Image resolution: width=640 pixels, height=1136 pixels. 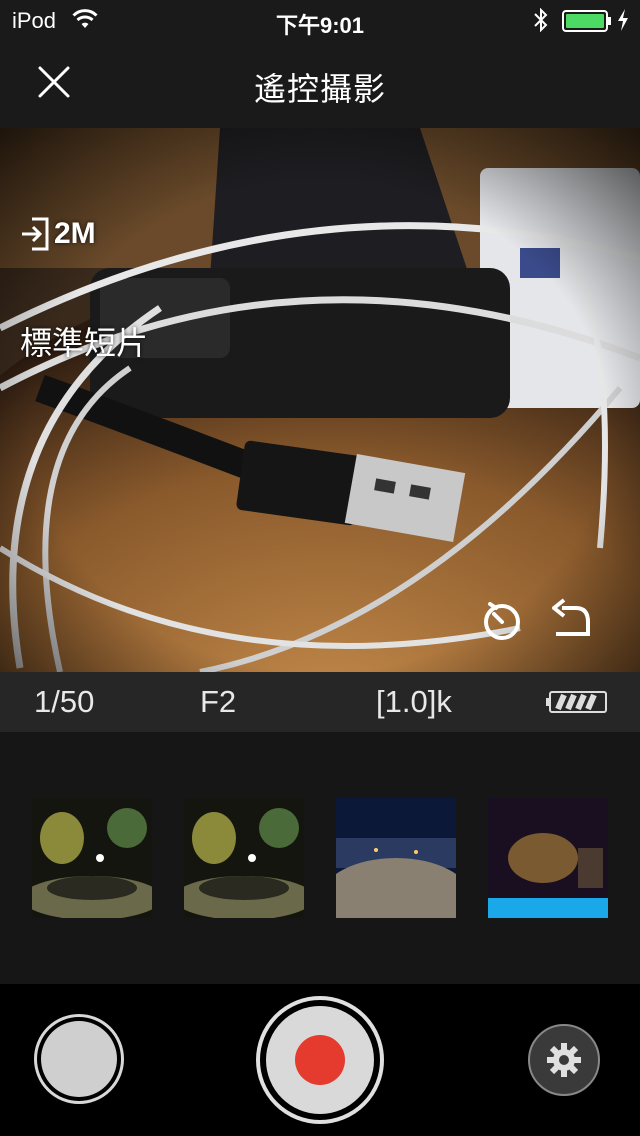 I want to click on battery-icon, so click(x=587, y=23).